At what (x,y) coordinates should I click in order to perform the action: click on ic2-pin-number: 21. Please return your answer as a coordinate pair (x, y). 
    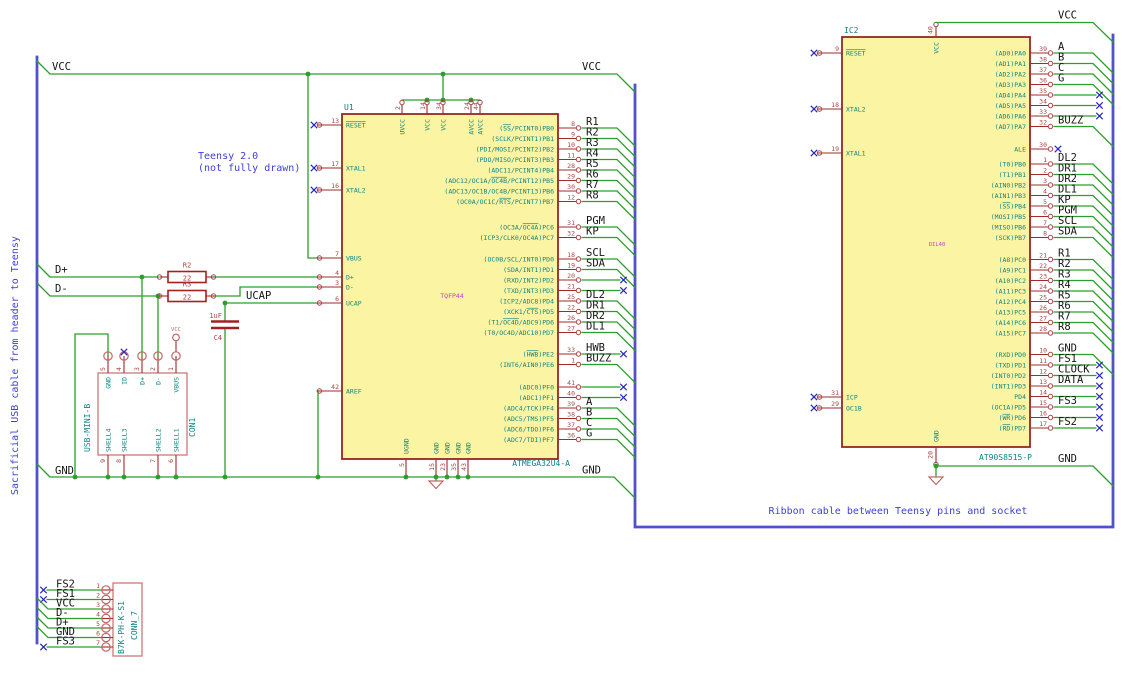
    Looking at the image, I should click on (1043, 256).